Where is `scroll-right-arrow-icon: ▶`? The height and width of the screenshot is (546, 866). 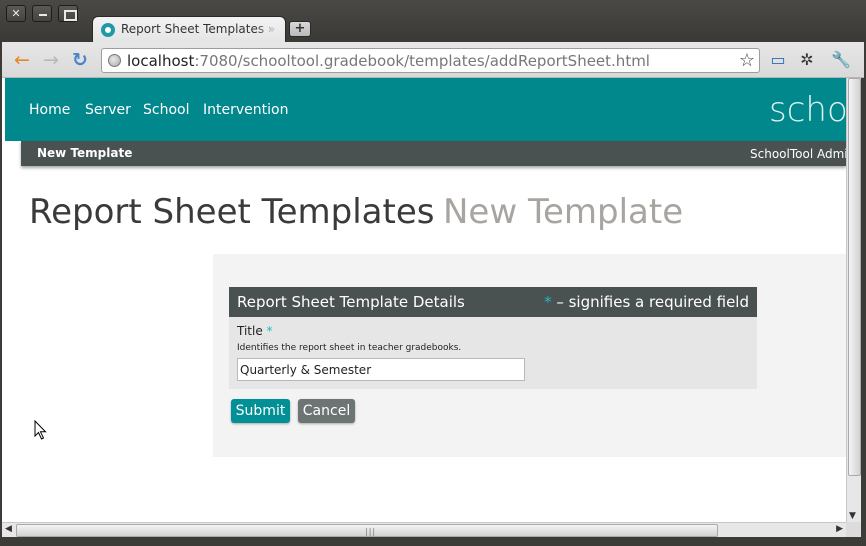
scroll-right-arrow-icon: ▶ is located at coordinates (839, 529).